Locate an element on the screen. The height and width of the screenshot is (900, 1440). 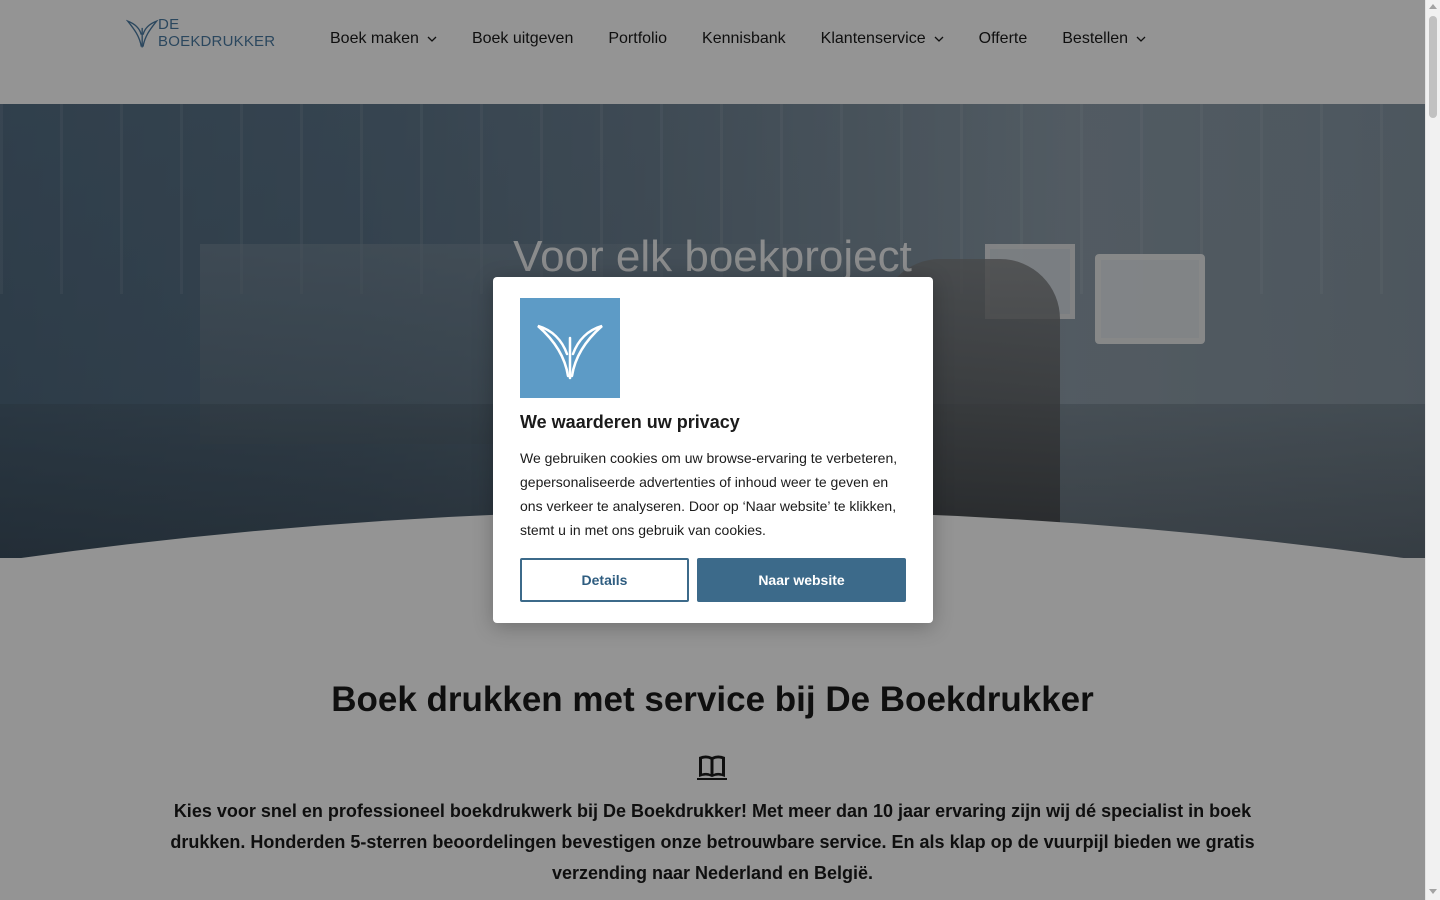
dialog-logo is located at coordinates (570, 348).